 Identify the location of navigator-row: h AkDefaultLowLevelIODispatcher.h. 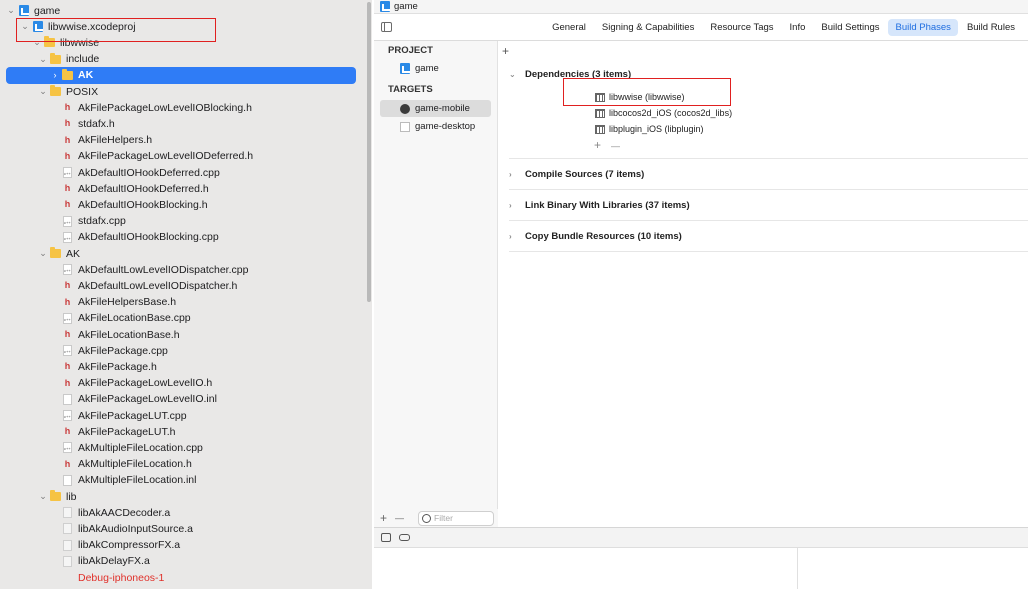
(180, 285).